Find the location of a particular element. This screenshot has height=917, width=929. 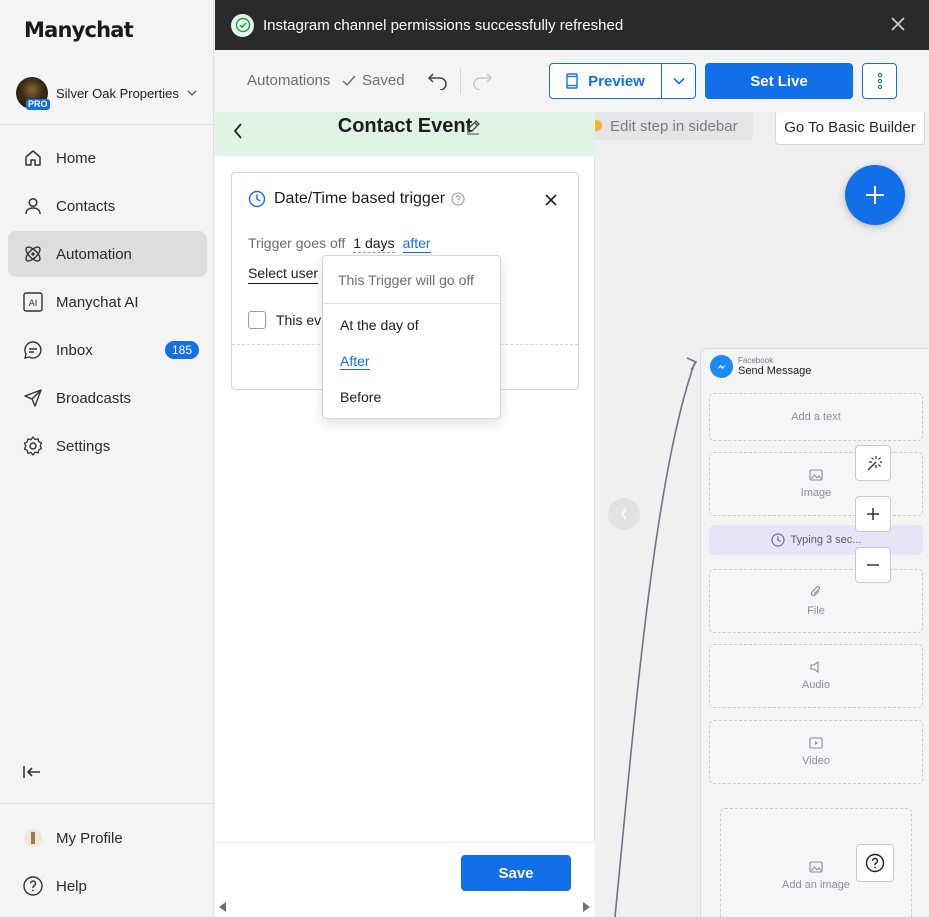

sidebar-item-settings: Settings is located at coordinates (107, 446).